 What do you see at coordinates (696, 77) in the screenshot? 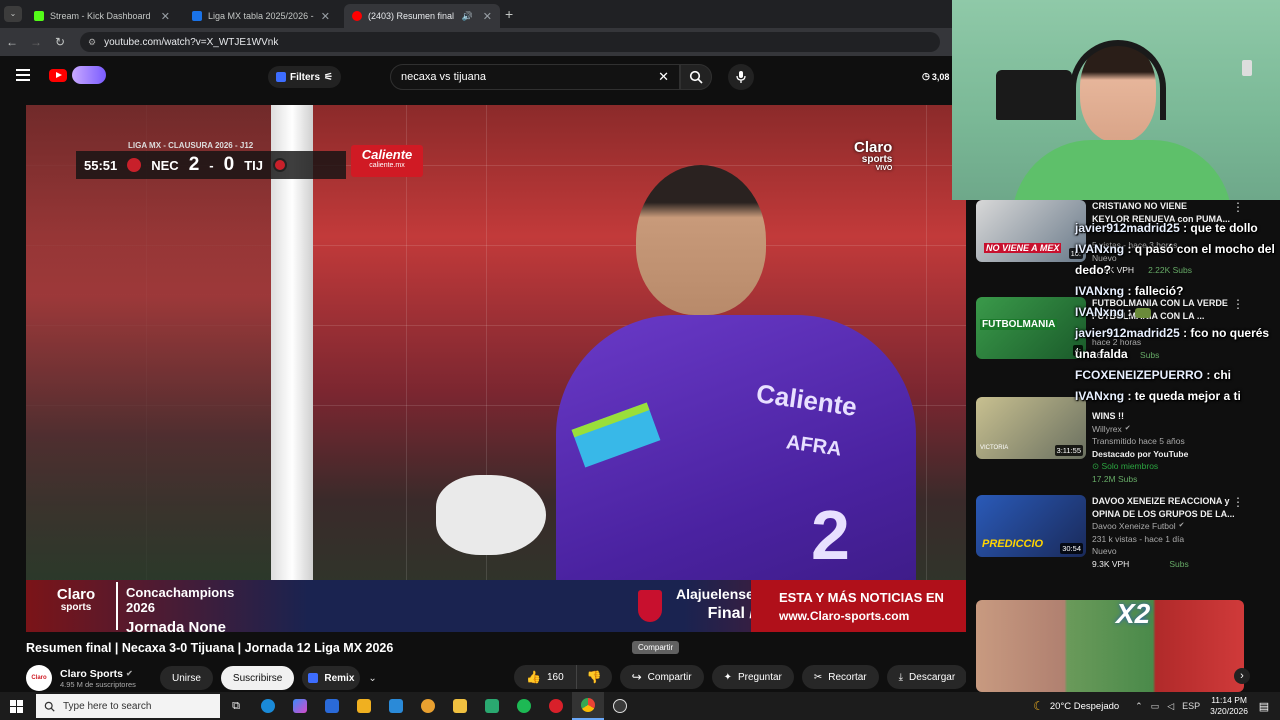
I see `search-button` at bounding box center [696, 77].